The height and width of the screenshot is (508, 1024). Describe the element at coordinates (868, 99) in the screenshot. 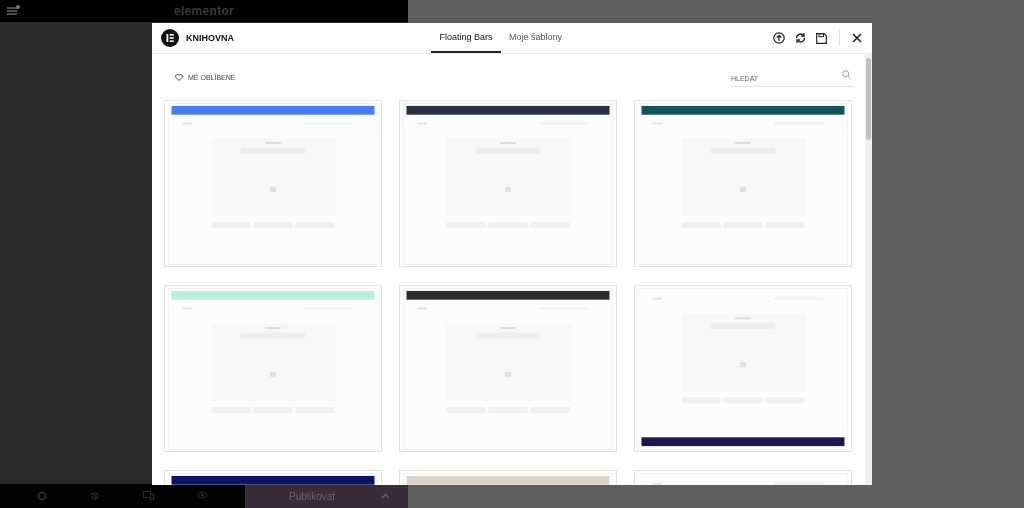

I see `scrollbar-thumb` at that location.